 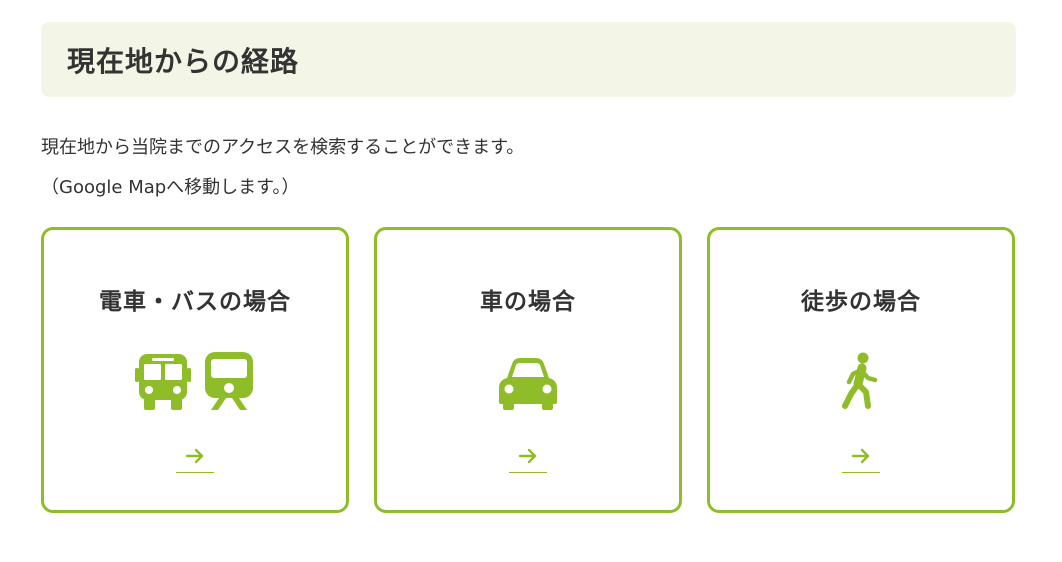 I want to click on card-arrow-walking, so click(x=861, y=456).